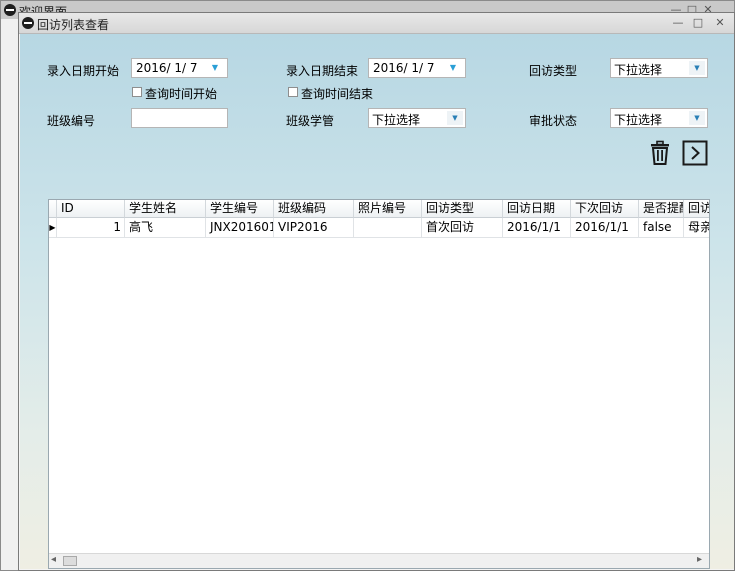 The height and width of the screenshot is (571, 735). I want to click on scroll-left-icon: ◂, so click(53, 559).